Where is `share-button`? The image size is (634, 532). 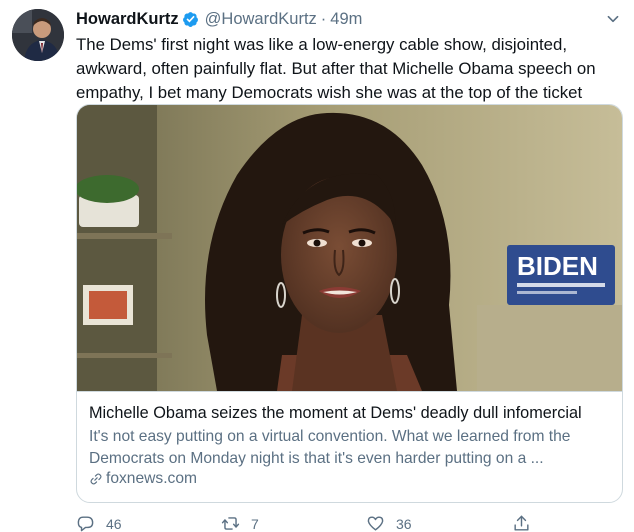
share-button is located at coordinates (521, 523).